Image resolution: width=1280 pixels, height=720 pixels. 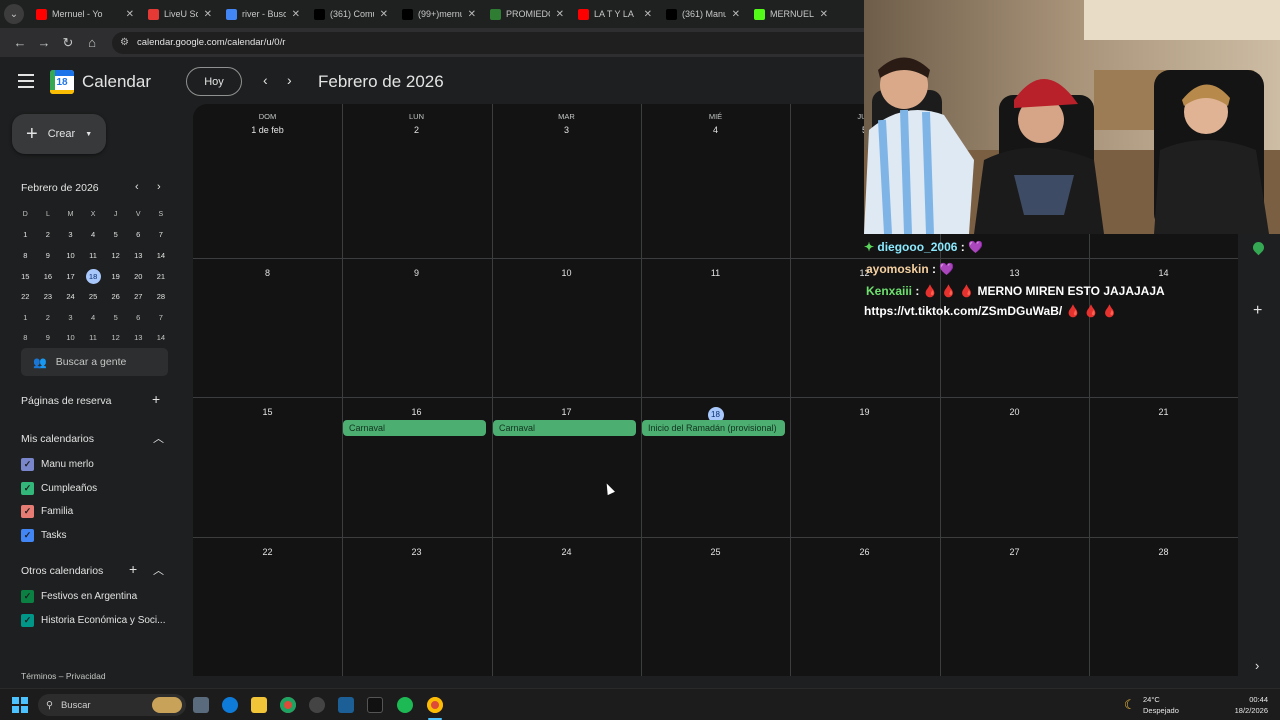 I want to click on mini-day: 17, so click(x=70, y=276).